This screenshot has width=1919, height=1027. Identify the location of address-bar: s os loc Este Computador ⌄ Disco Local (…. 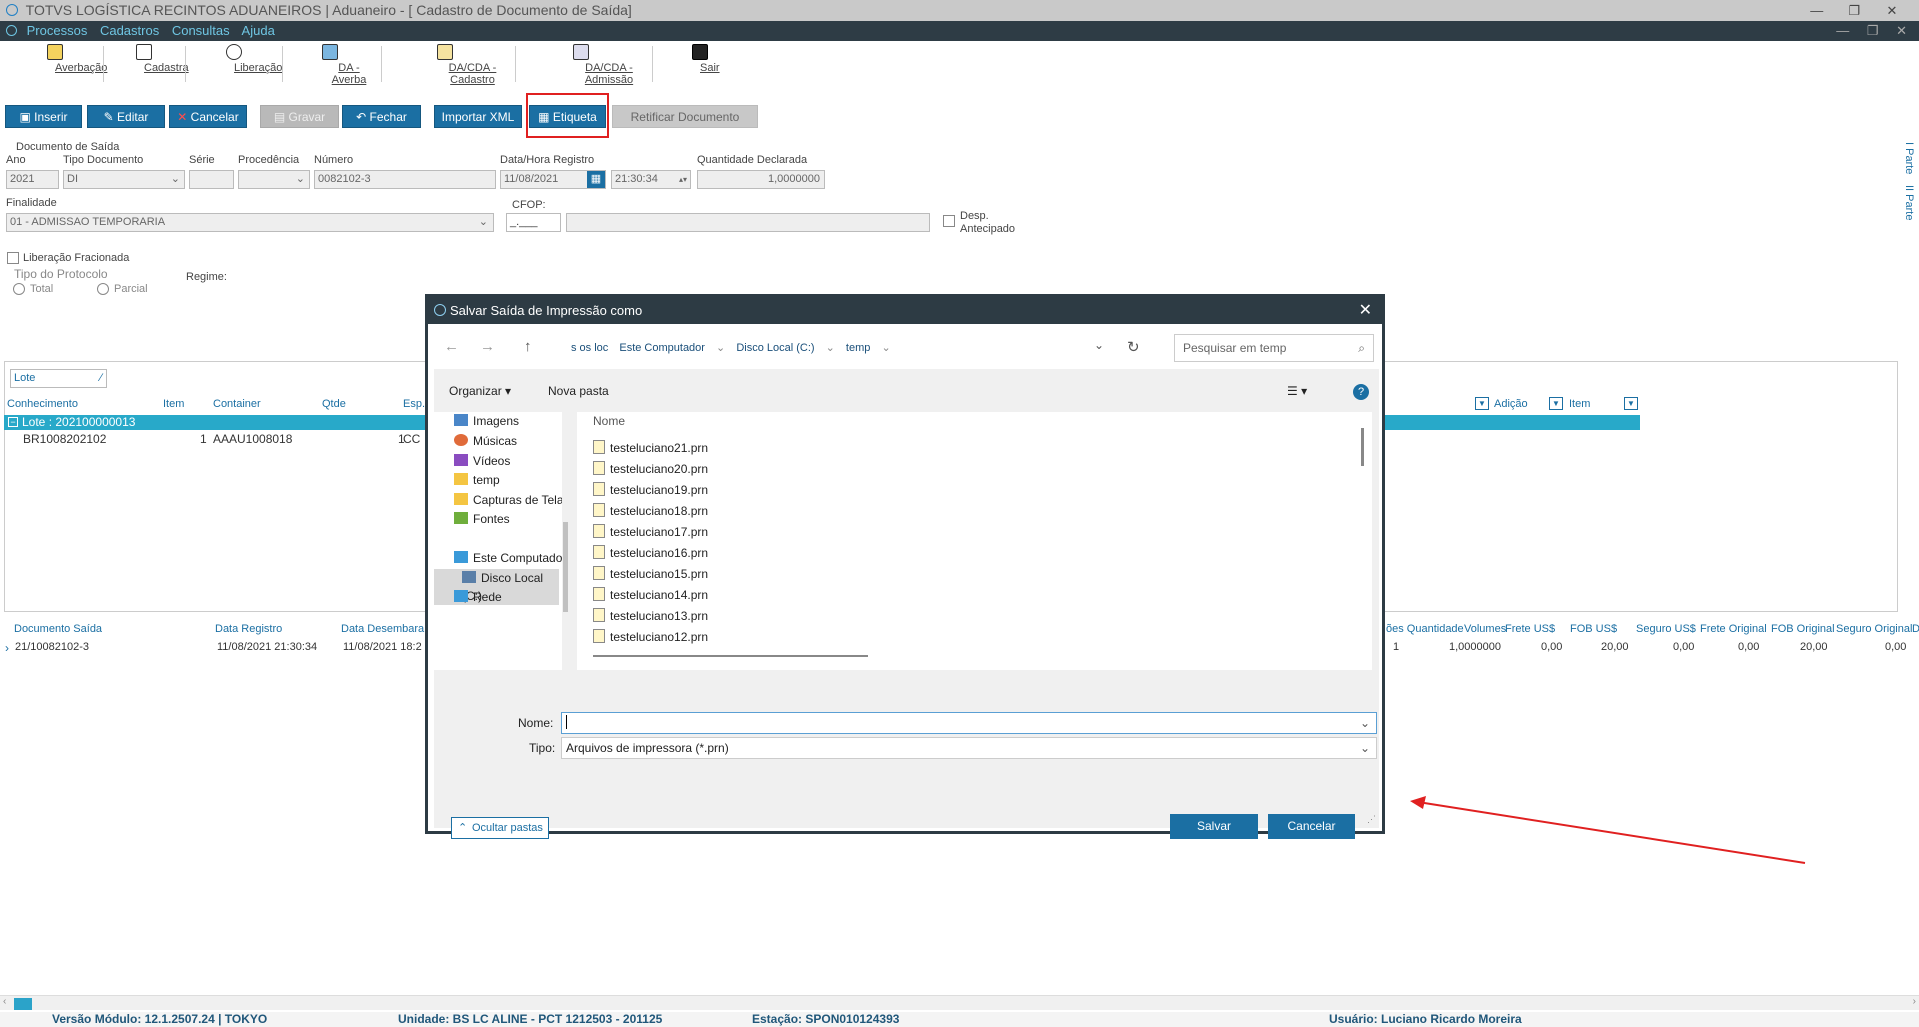
(847, 348).